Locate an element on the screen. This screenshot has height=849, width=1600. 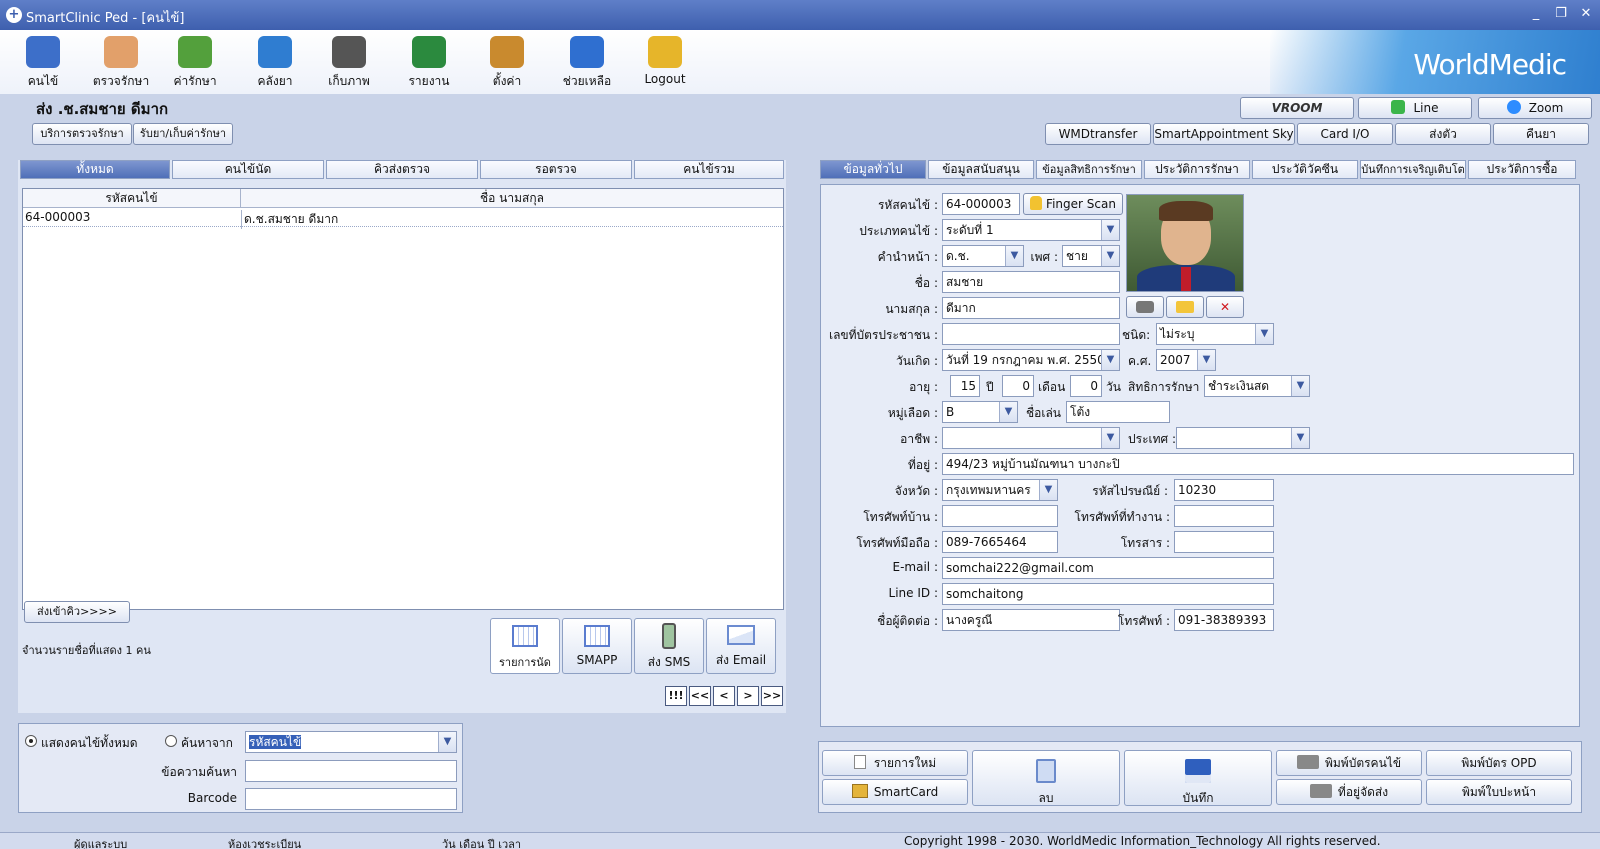
send-email-button: ส่ง Email is located at coordinates (741, 646).